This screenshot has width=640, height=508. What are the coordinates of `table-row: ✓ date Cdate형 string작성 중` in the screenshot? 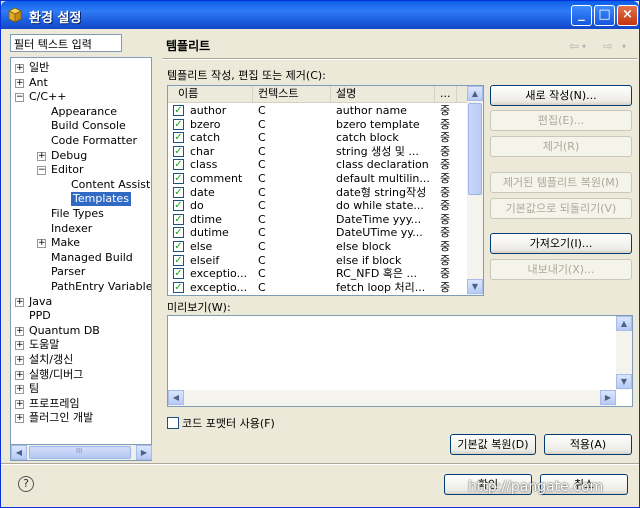 It's located at (318, 193).